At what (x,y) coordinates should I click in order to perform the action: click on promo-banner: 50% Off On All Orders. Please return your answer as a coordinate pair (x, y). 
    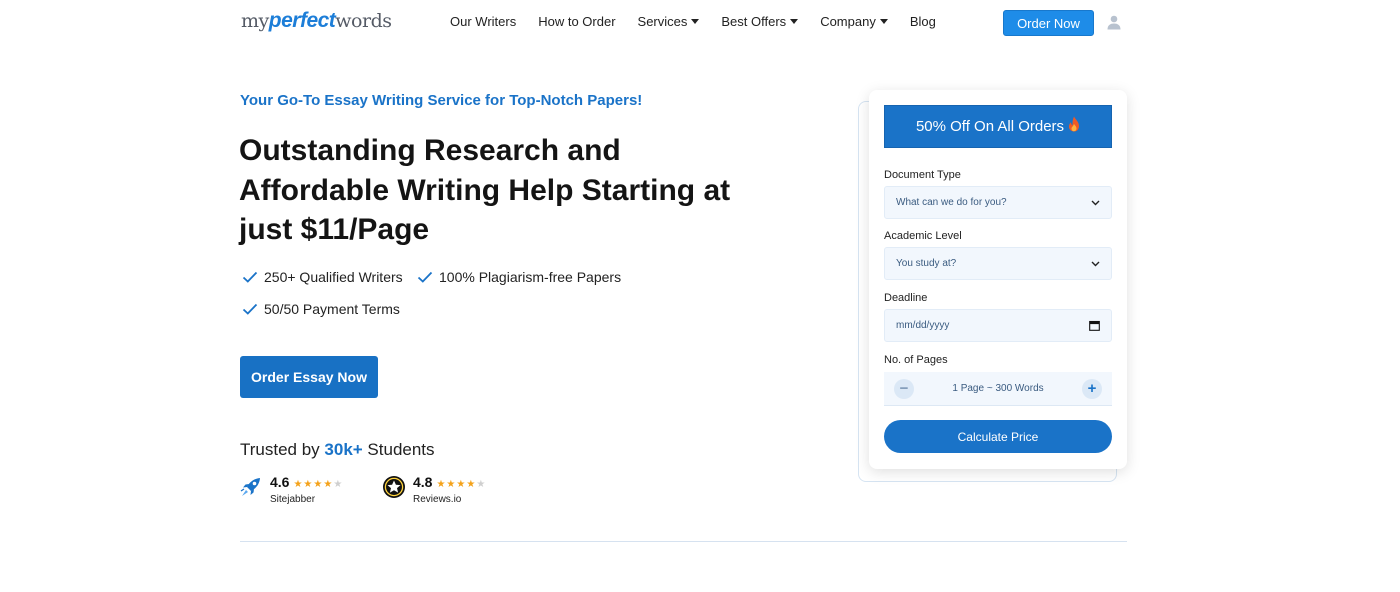
    Looking at the image, I should click on (998, 126).